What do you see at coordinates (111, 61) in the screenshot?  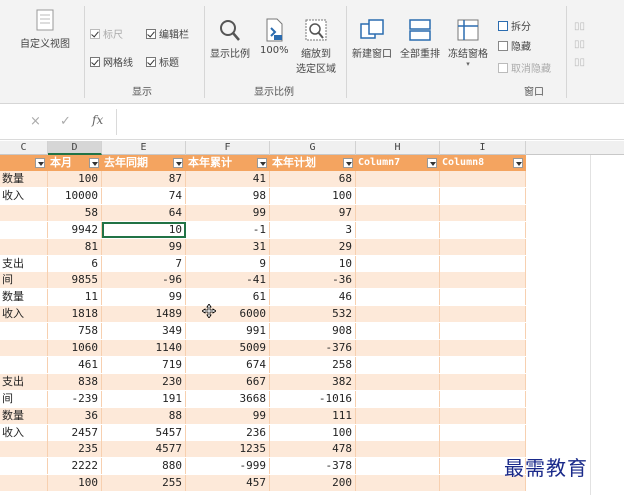 I see `gridlines-checkbox: 网格线` at bounding box center [111, 61].